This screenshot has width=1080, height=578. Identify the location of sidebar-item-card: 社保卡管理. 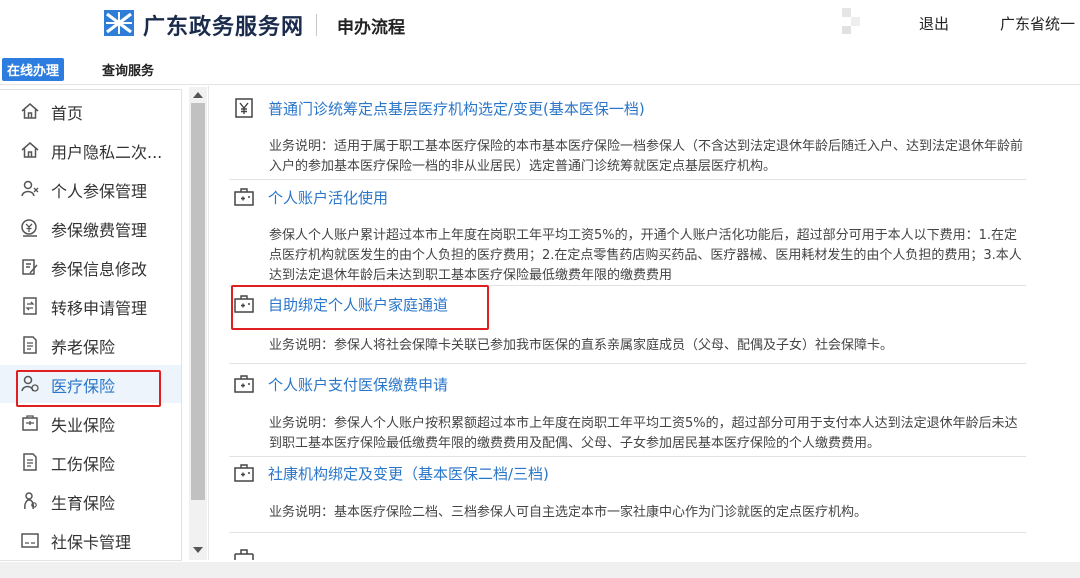
(90, 540).